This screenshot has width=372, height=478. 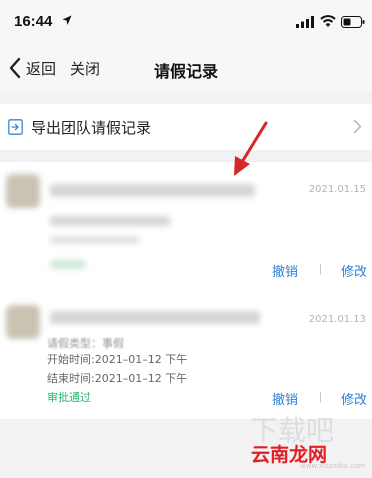 What do you see at coordinates (68, 264) in the screenshot?
I see `blurred-status` at bounding box center [68, 264].